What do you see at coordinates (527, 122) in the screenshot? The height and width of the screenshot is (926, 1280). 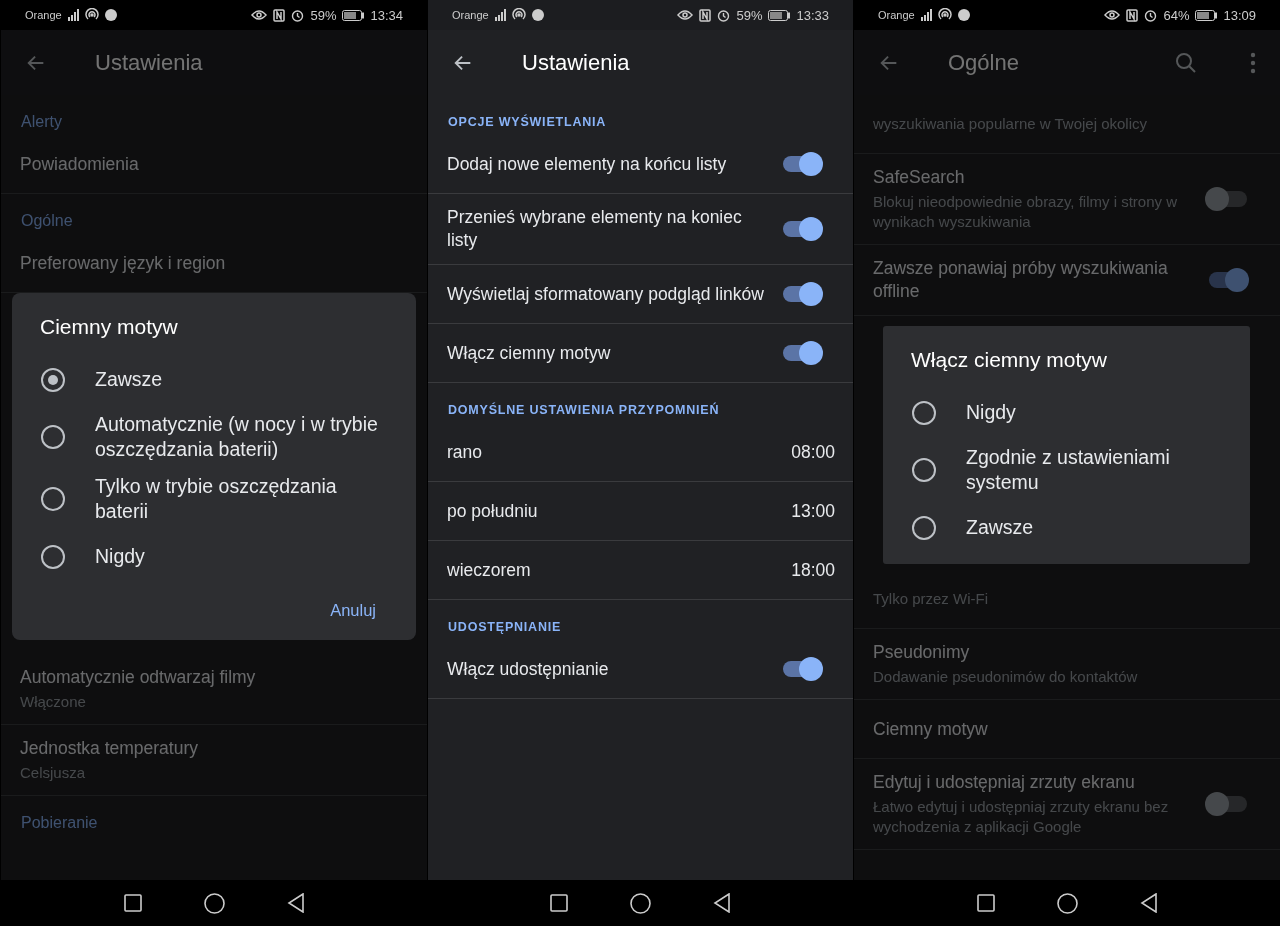 I see `section-header: OPCJE WYŚWIETLANIA` at bounding box center [527, 122].